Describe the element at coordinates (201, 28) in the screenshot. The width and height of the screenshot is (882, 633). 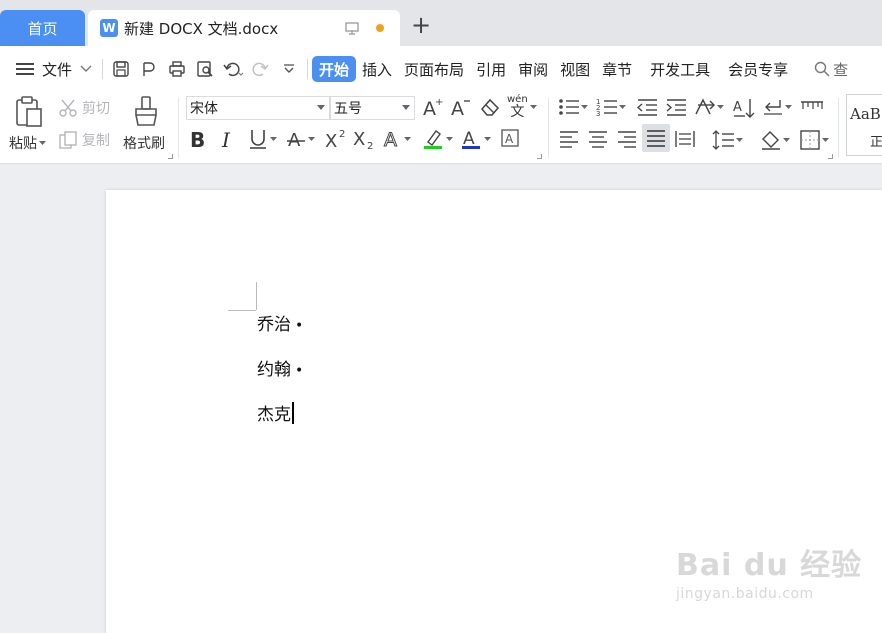
I see `document-tab-title: 新建 DOCX 文档.docx` at that location.